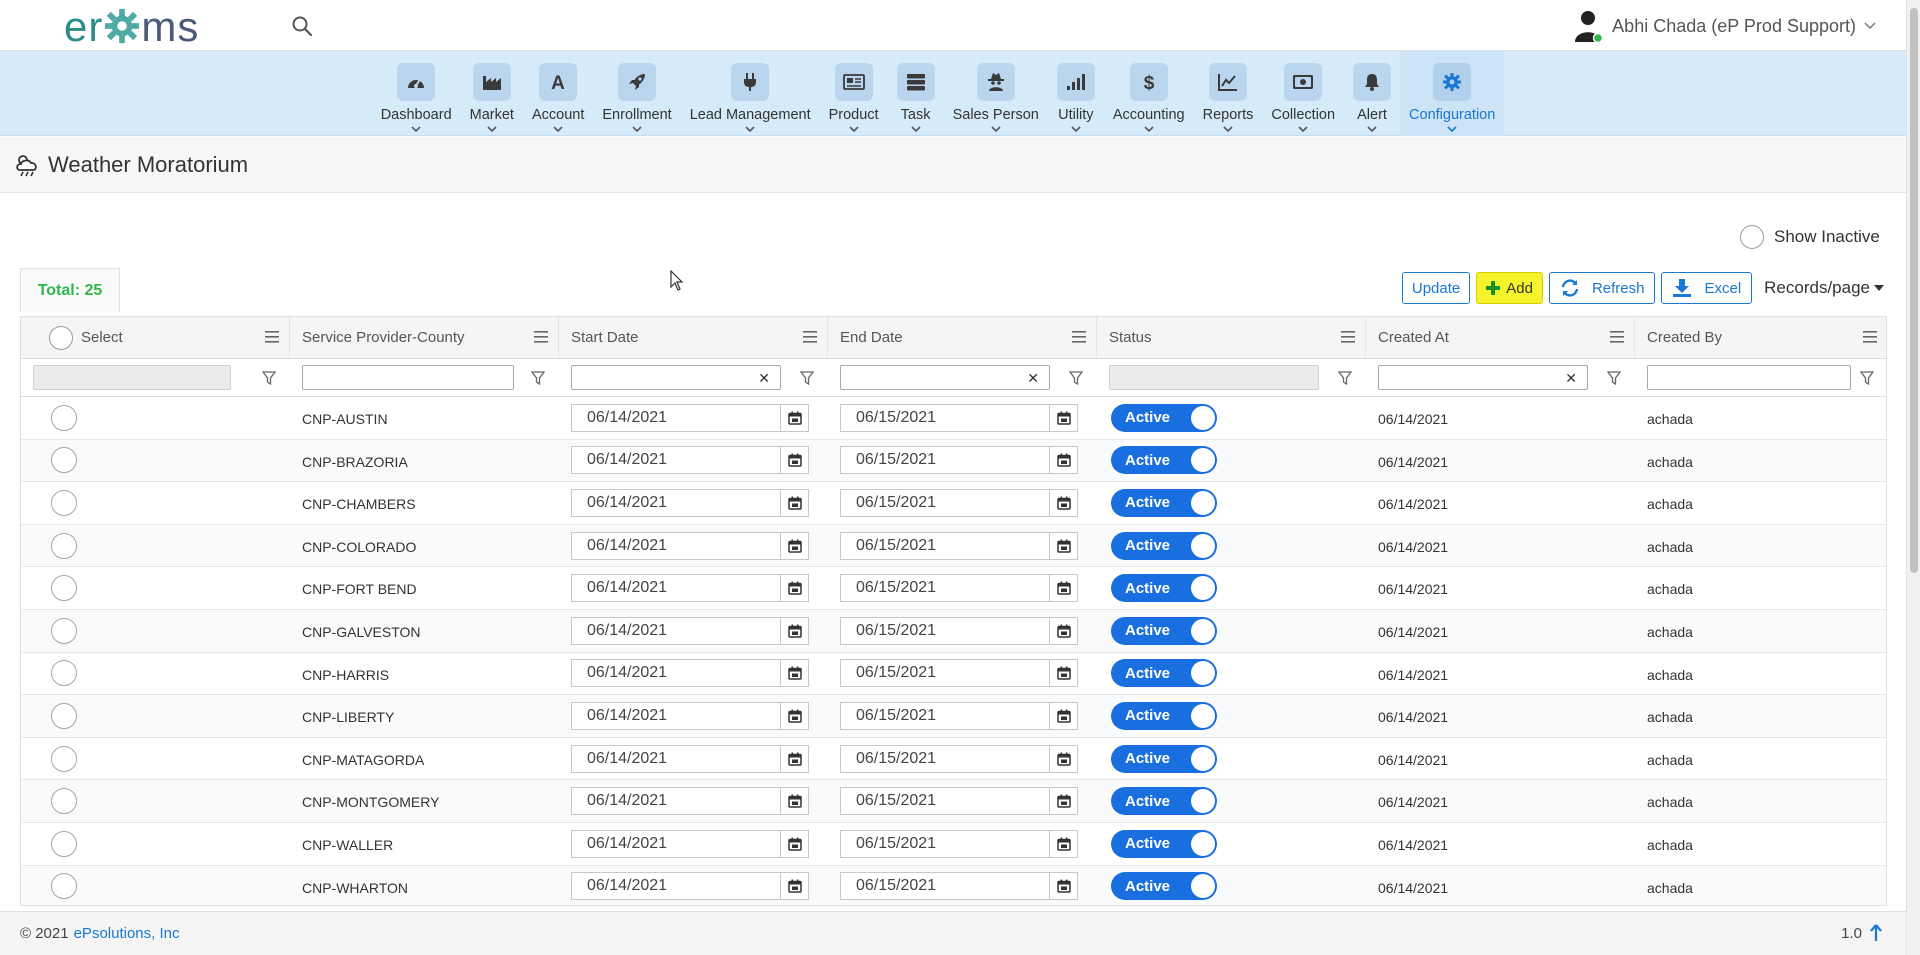 Image resolution: width=1920 pixels, height=955 pixels. What do you see at coordinates (1752, 237) in the screenshot?
I see `show-inactive-radio` at bounding box center [1752, 237].